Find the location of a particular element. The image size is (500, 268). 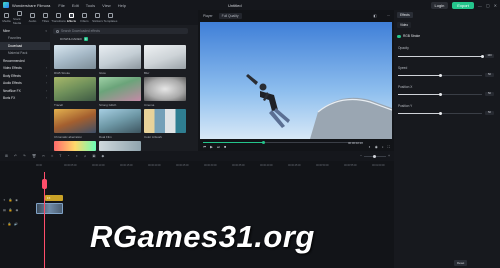

effect-thumb-strong-glitch is located at coordinates (120, 89).